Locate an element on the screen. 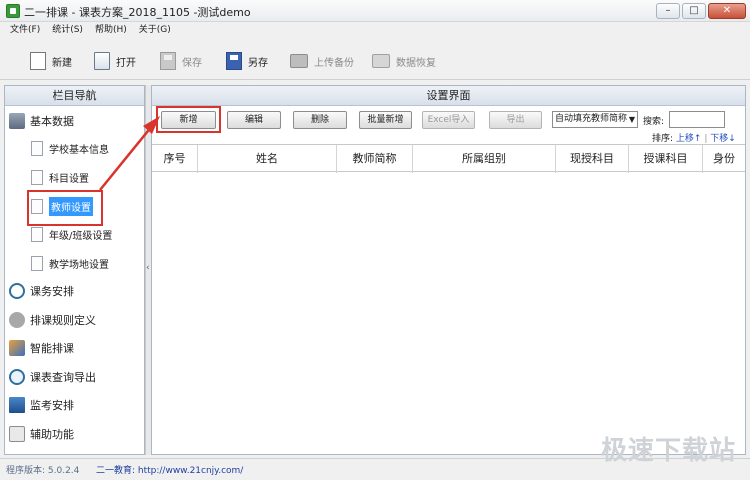 This screenshot has height=480, width=750. upload-icon is located at coordinates (299, 61).